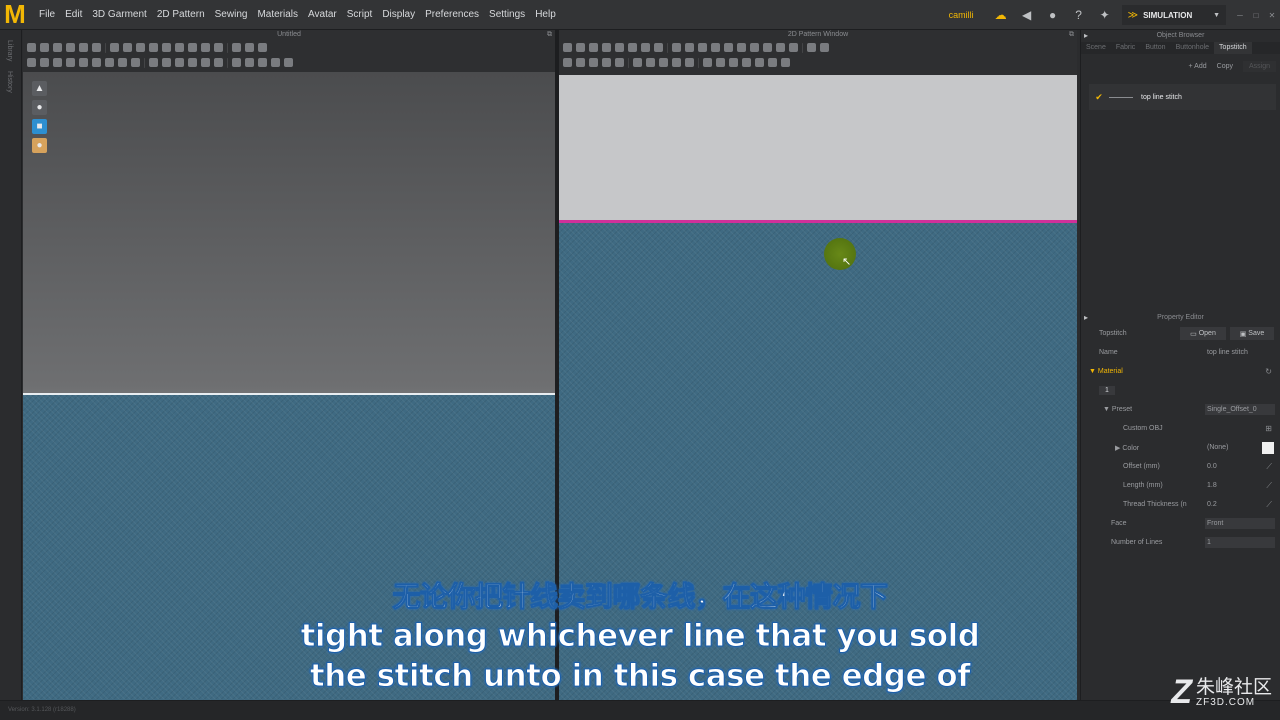 Image resolution: width=1280 pixels, height=720 pixels. Describe the element at coordinates (324, 14) in the screenshot. I see `menu-avatar: Avatar` at that location.